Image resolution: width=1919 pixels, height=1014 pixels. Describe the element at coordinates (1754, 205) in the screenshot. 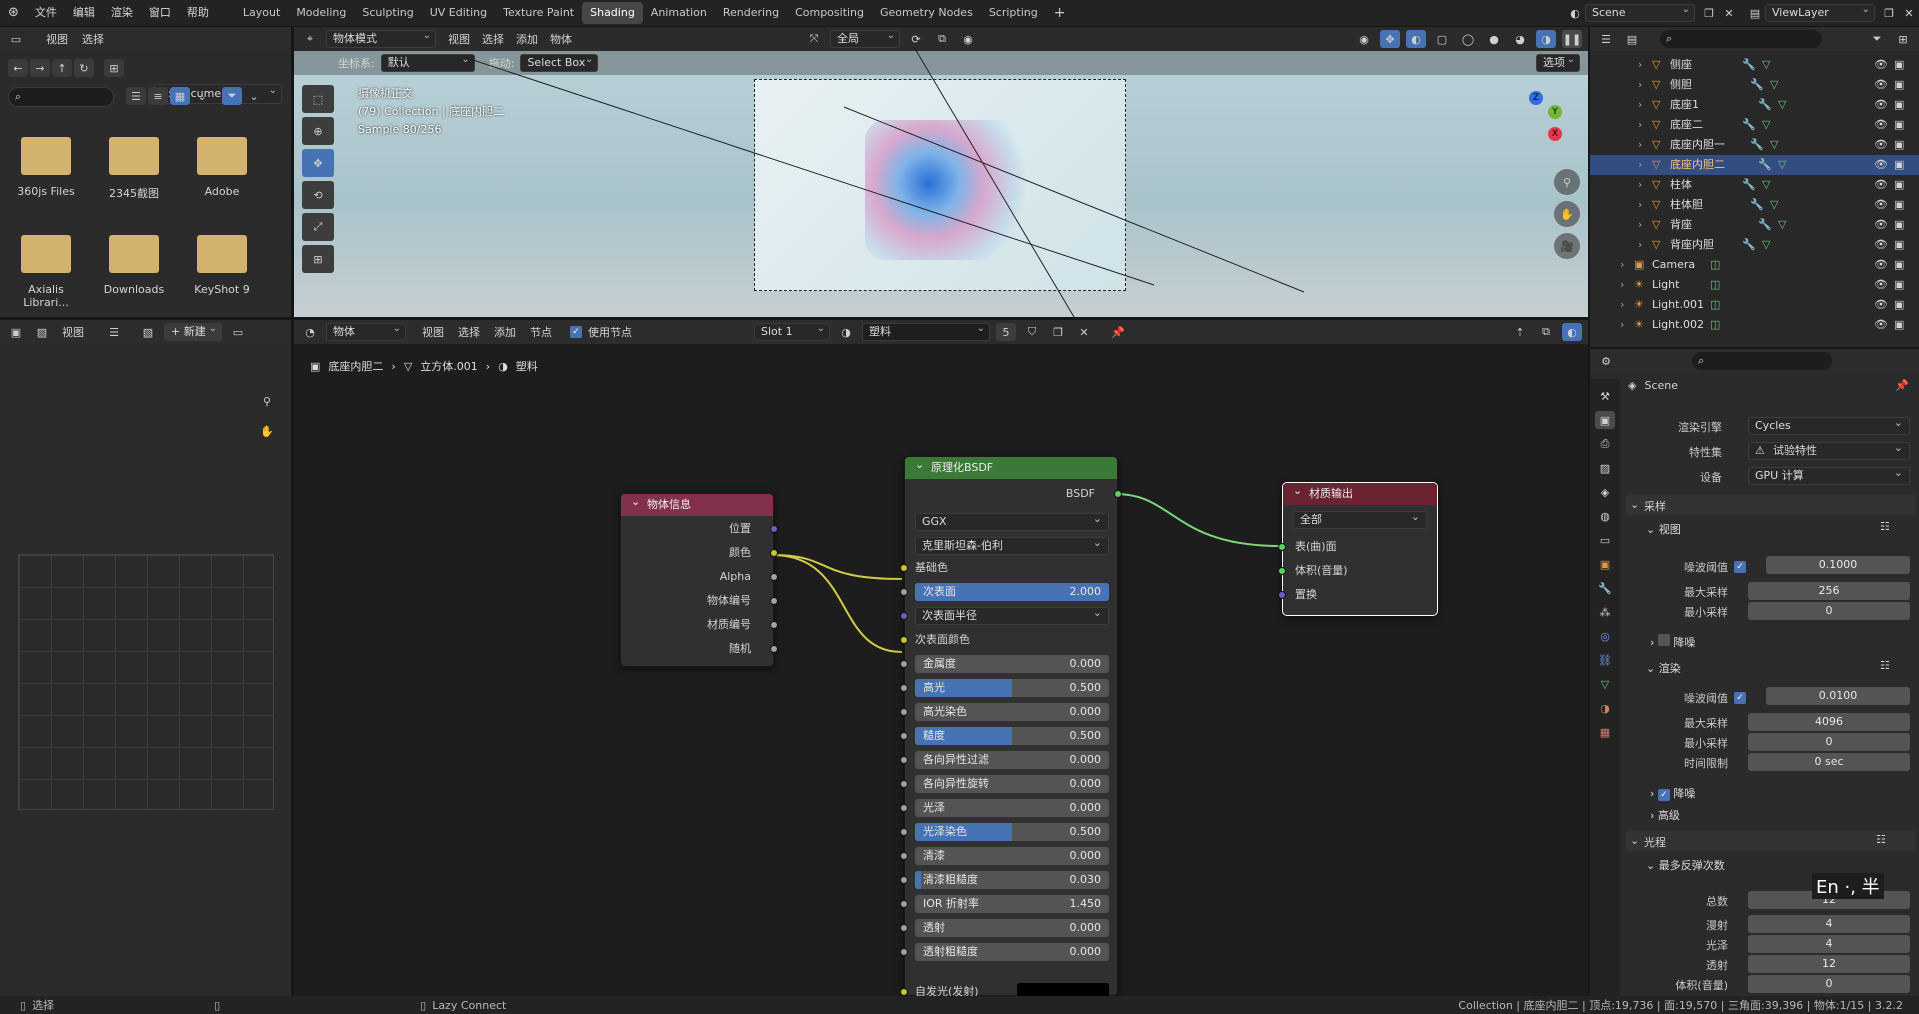

I see `outliner-item: › ▽ 柱体胆 🔧 ▽ 👁 ▣` at that location.